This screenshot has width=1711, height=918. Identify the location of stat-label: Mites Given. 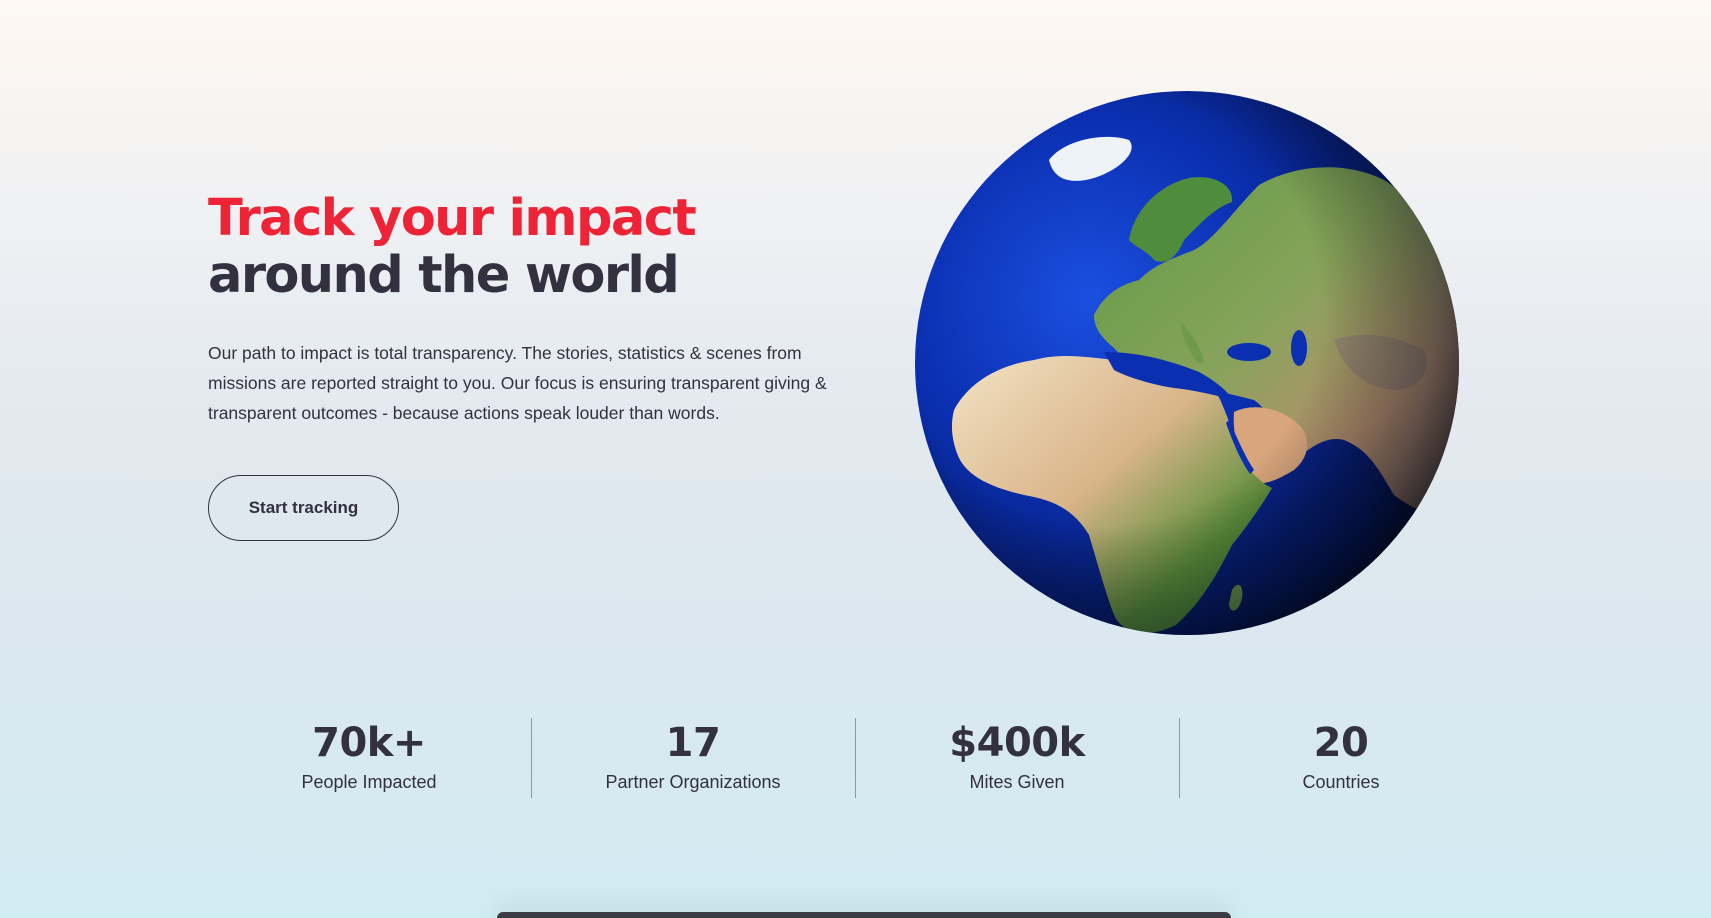
(1017, 782).